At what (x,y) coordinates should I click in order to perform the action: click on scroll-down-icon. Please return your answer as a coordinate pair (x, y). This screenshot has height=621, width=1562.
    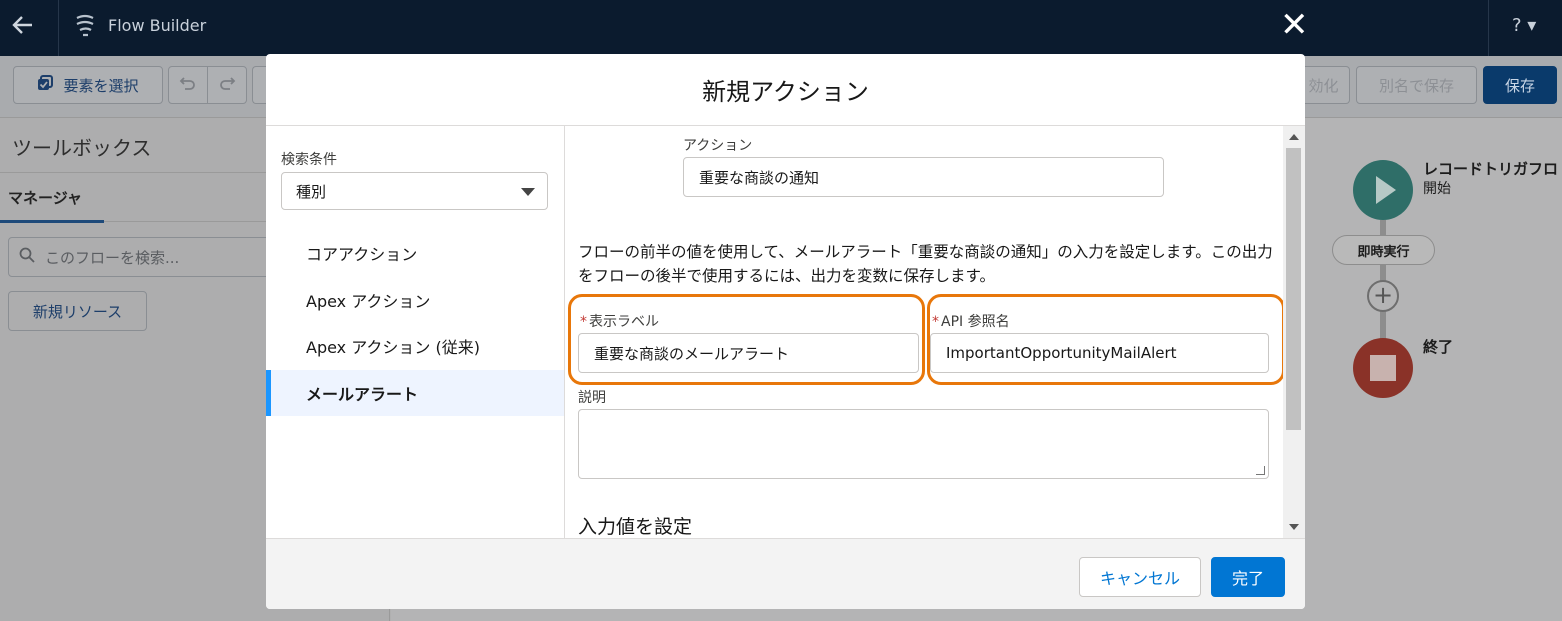
    Looking at the image, I should click on (1294, 527).